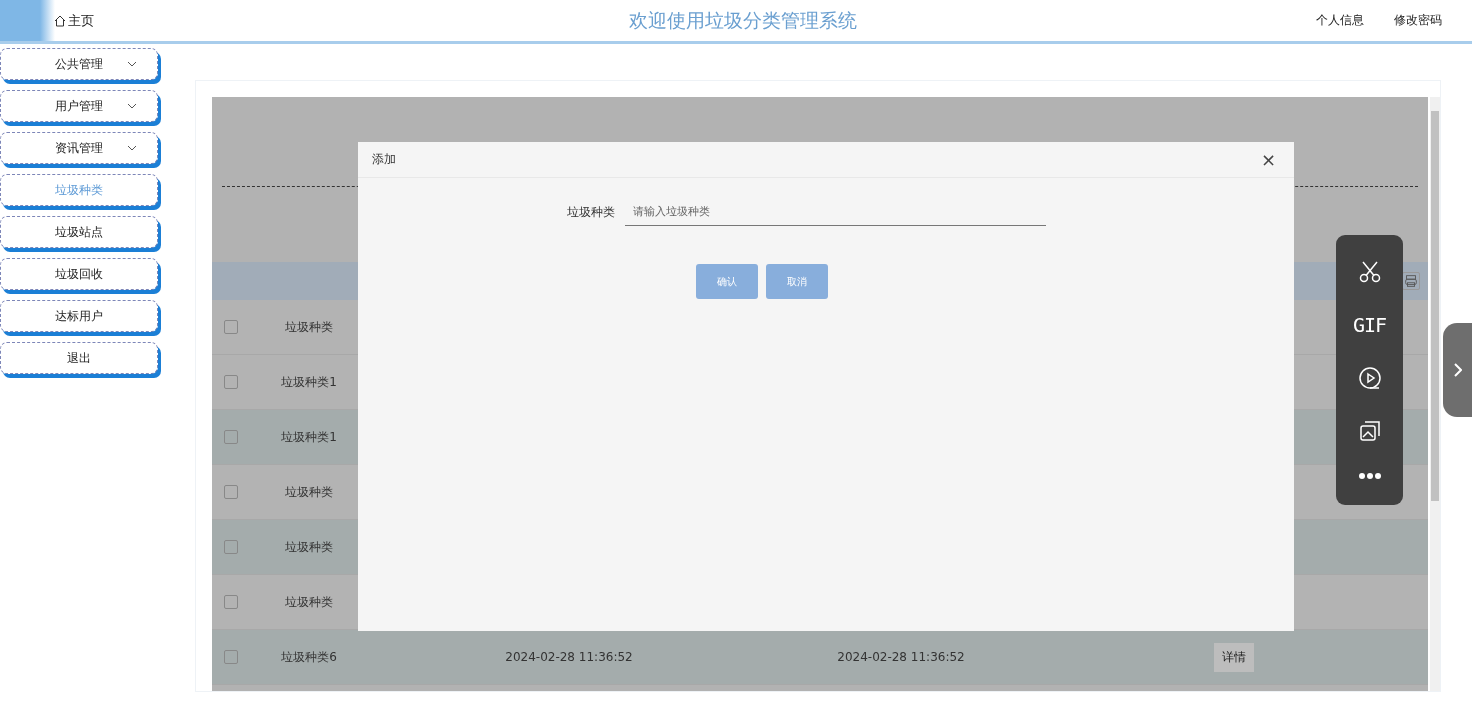 This screenshot has height=704, width=1472. I want to click on chevron-right-icon, so click(1457, 370).